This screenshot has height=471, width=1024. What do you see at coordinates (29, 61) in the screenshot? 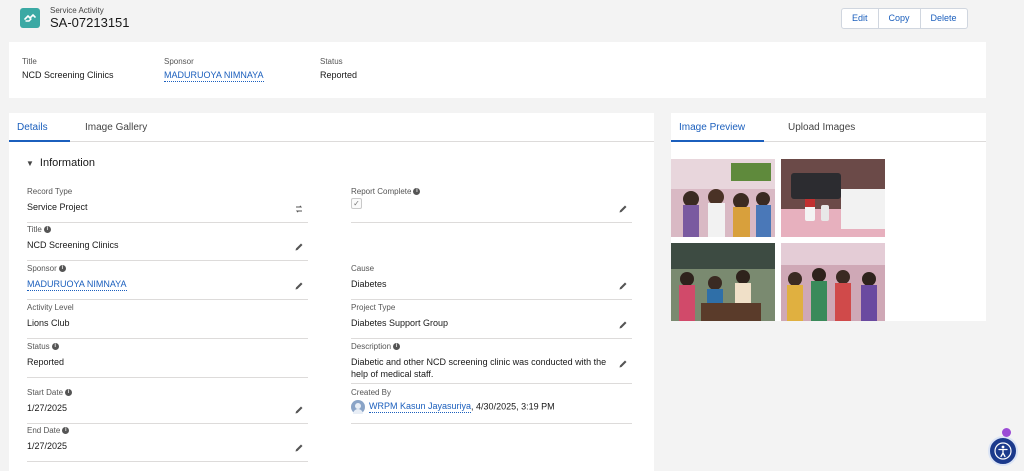
I see `highlight-title-label: Title` at bounding box center [29, 61].